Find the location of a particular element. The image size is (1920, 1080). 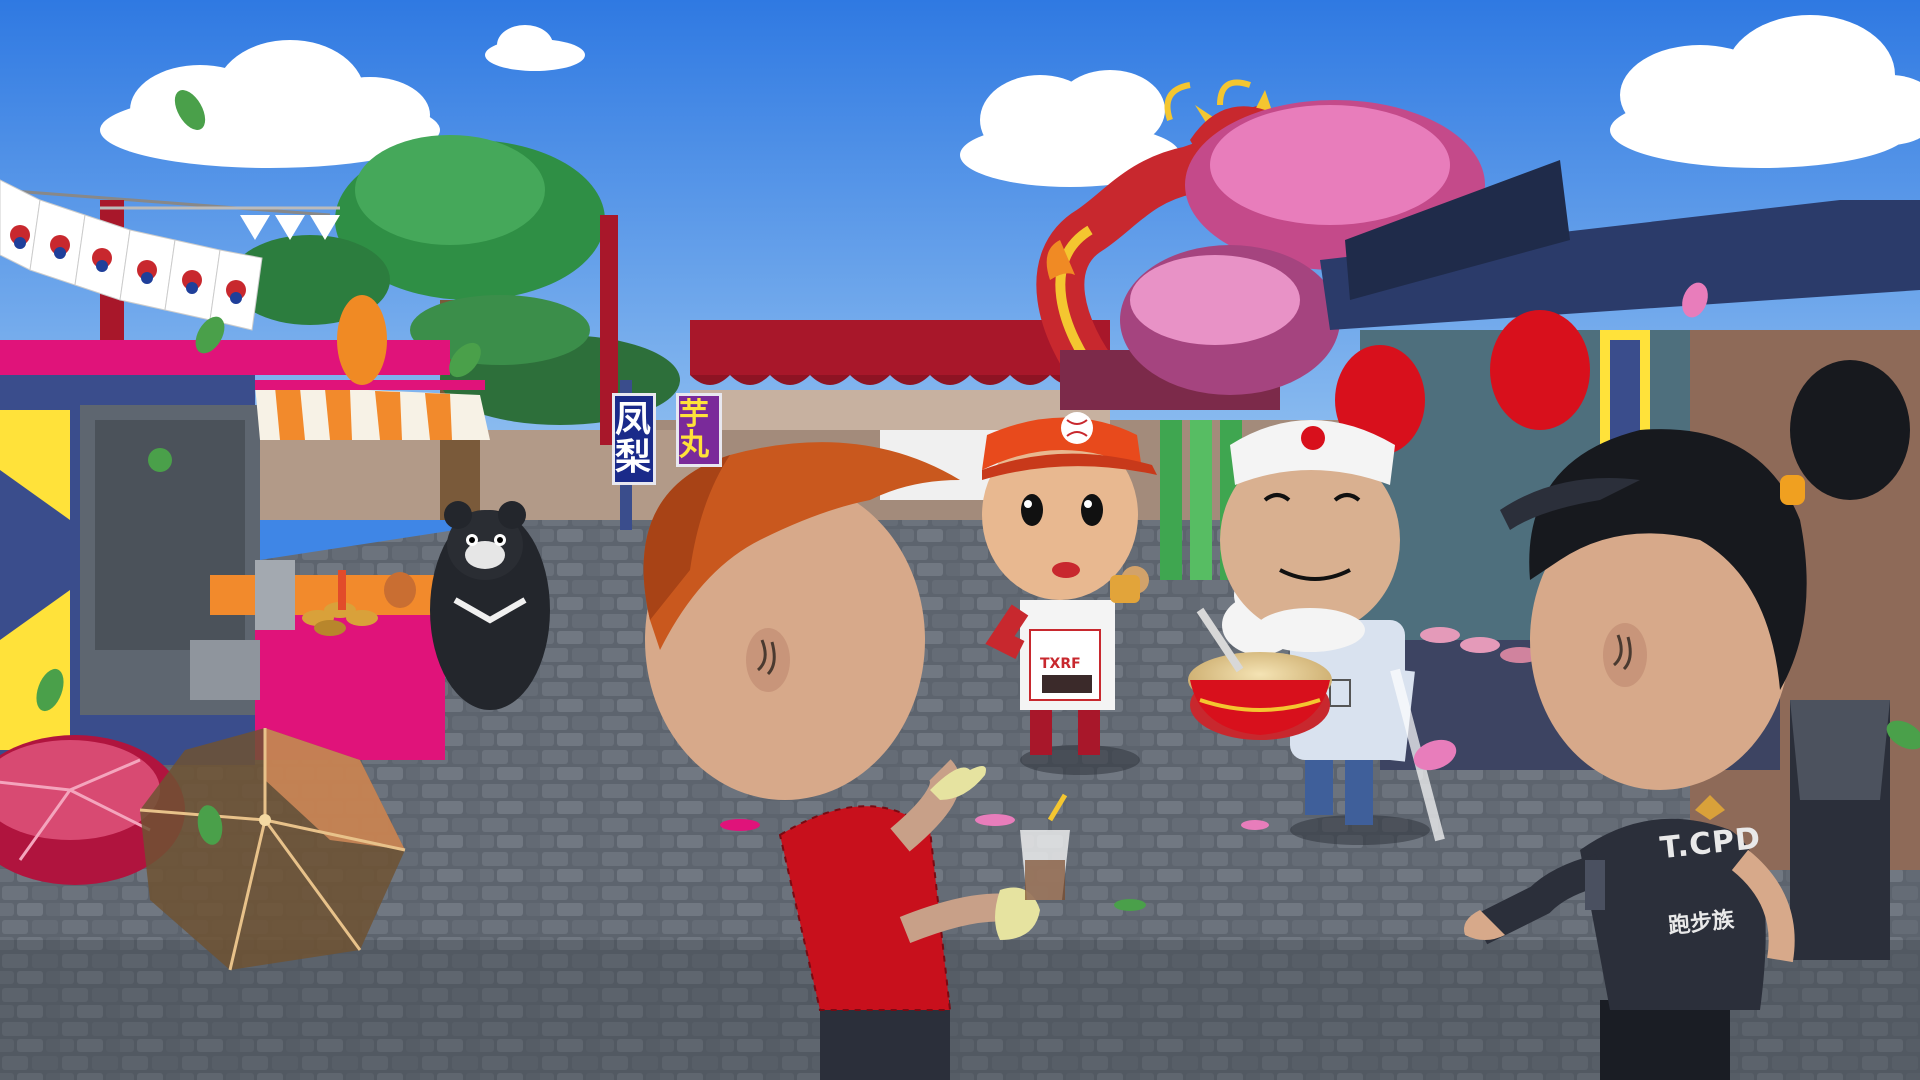

pink-rock is located at coordinates (1230, 320).